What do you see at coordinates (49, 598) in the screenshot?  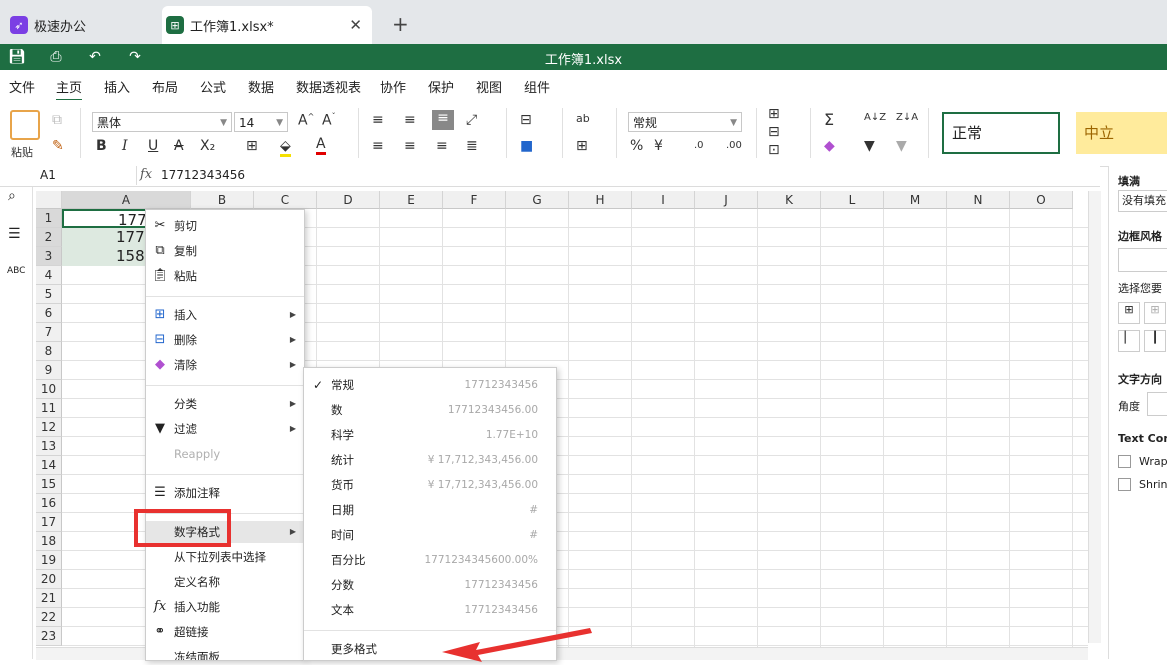 I see `row-header-21: 21` at bounding box center [49, 598].